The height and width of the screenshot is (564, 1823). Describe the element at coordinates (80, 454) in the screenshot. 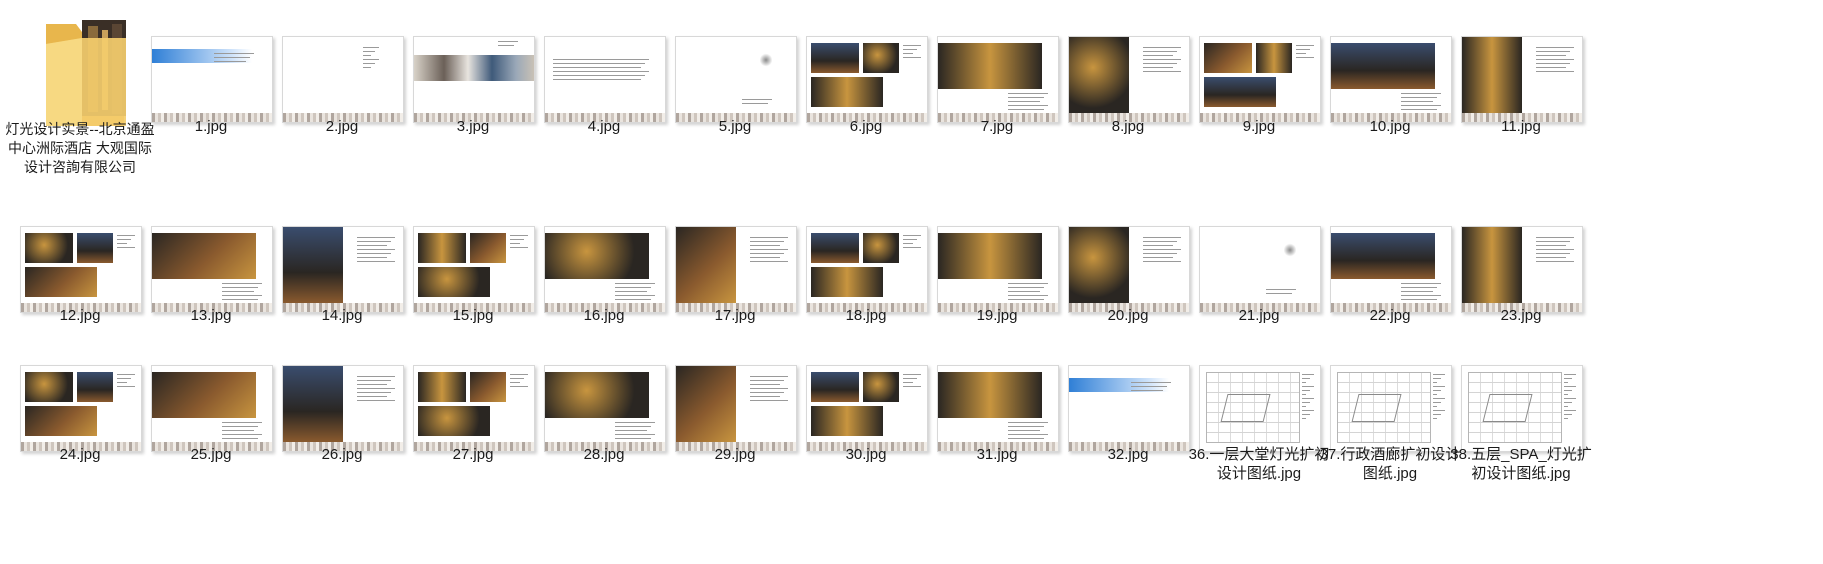

I see `file-name: 24.jpg` at that location.